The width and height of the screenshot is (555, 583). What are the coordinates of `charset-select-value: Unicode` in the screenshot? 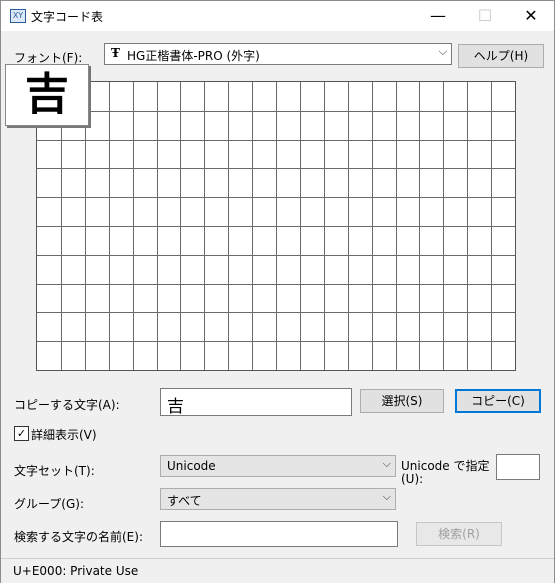 It's located at (191, 466).